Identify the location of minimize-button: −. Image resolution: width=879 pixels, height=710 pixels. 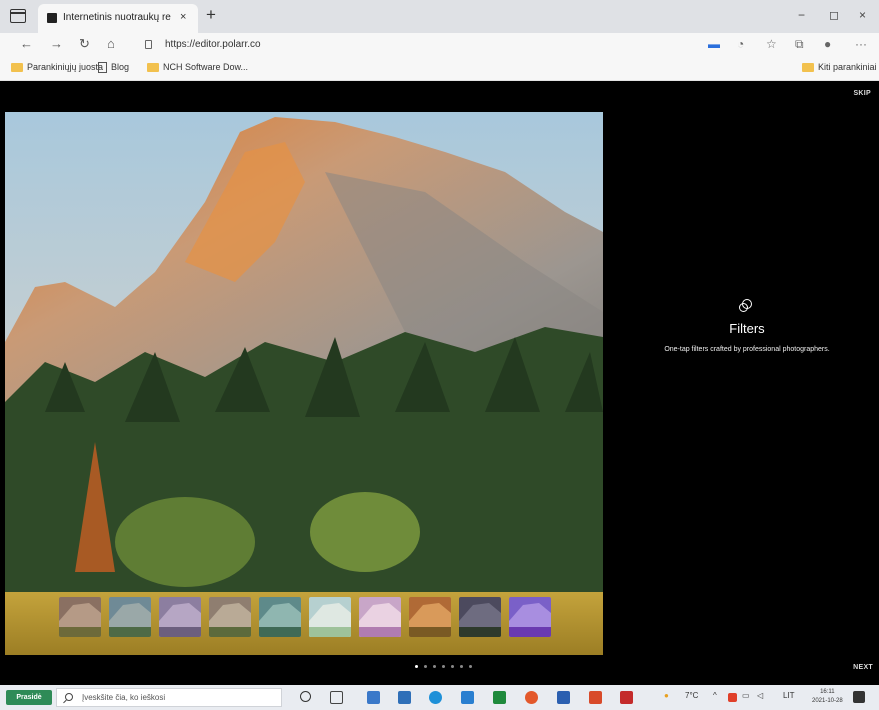
(801, 15).